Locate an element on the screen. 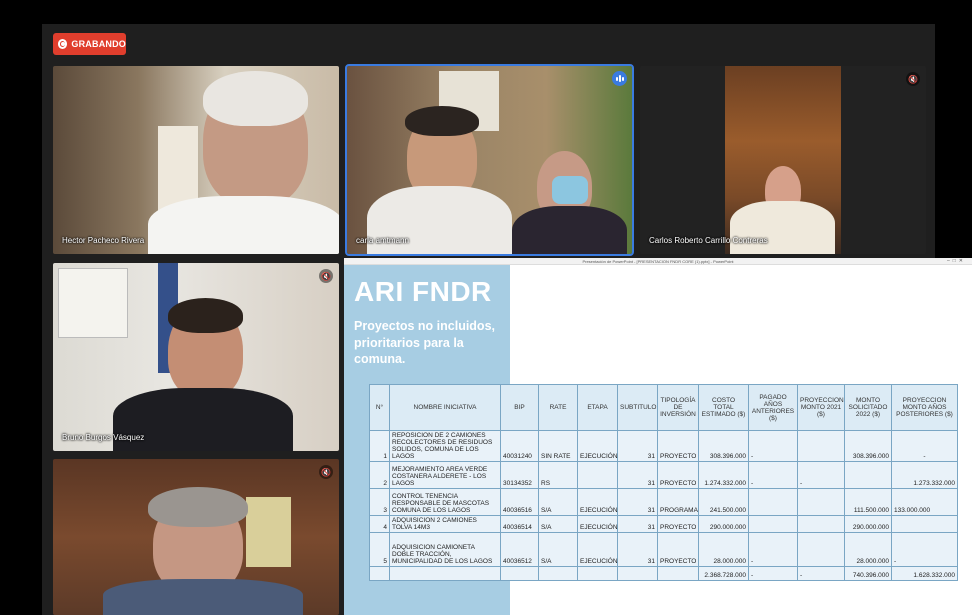  column-header: RATE is located at coordinates (558, 407).